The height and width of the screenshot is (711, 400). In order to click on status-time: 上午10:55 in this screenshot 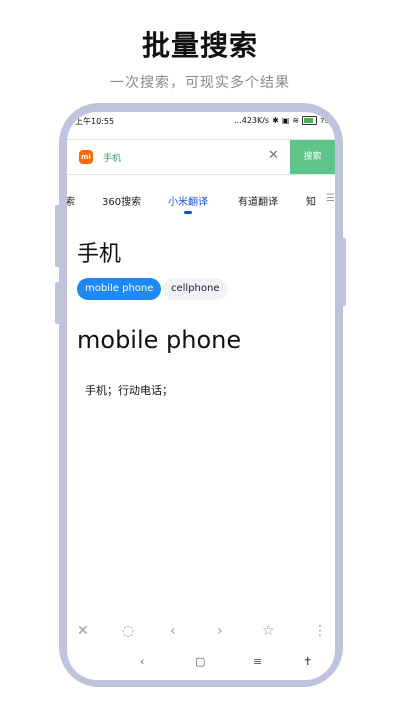, I will do `click(95, 121)`.